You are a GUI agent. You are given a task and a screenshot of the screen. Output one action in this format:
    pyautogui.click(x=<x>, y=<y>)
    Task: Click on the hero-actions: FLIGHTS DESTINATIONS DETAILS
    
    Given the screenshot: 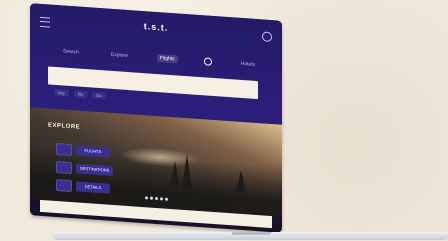 What is the action you would take?
    pyautogui.click(x=85, y=169)
    